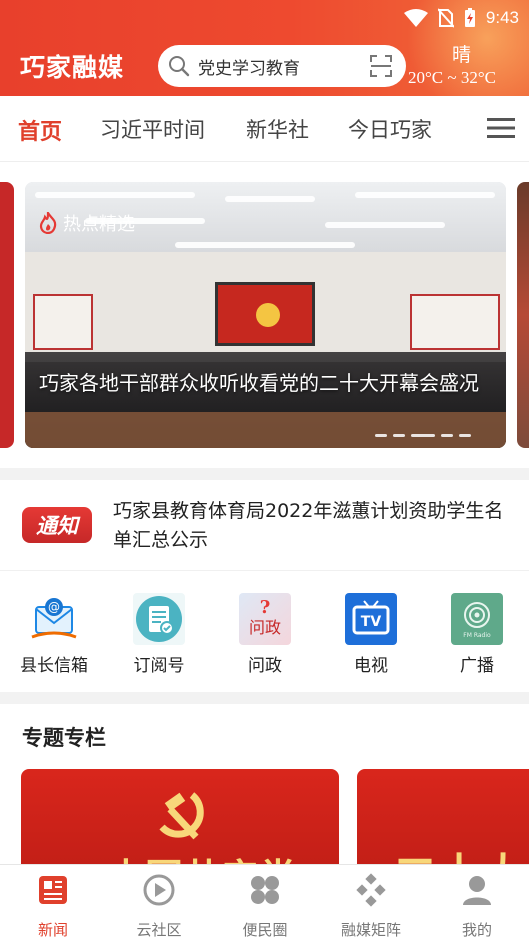  I want to click on topic-card-banner: 二十大, so click(459, 851).